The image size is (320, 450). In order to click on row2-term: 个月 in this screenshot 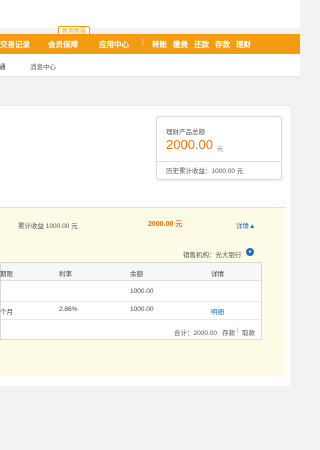, I will do `click(6, 312)`.